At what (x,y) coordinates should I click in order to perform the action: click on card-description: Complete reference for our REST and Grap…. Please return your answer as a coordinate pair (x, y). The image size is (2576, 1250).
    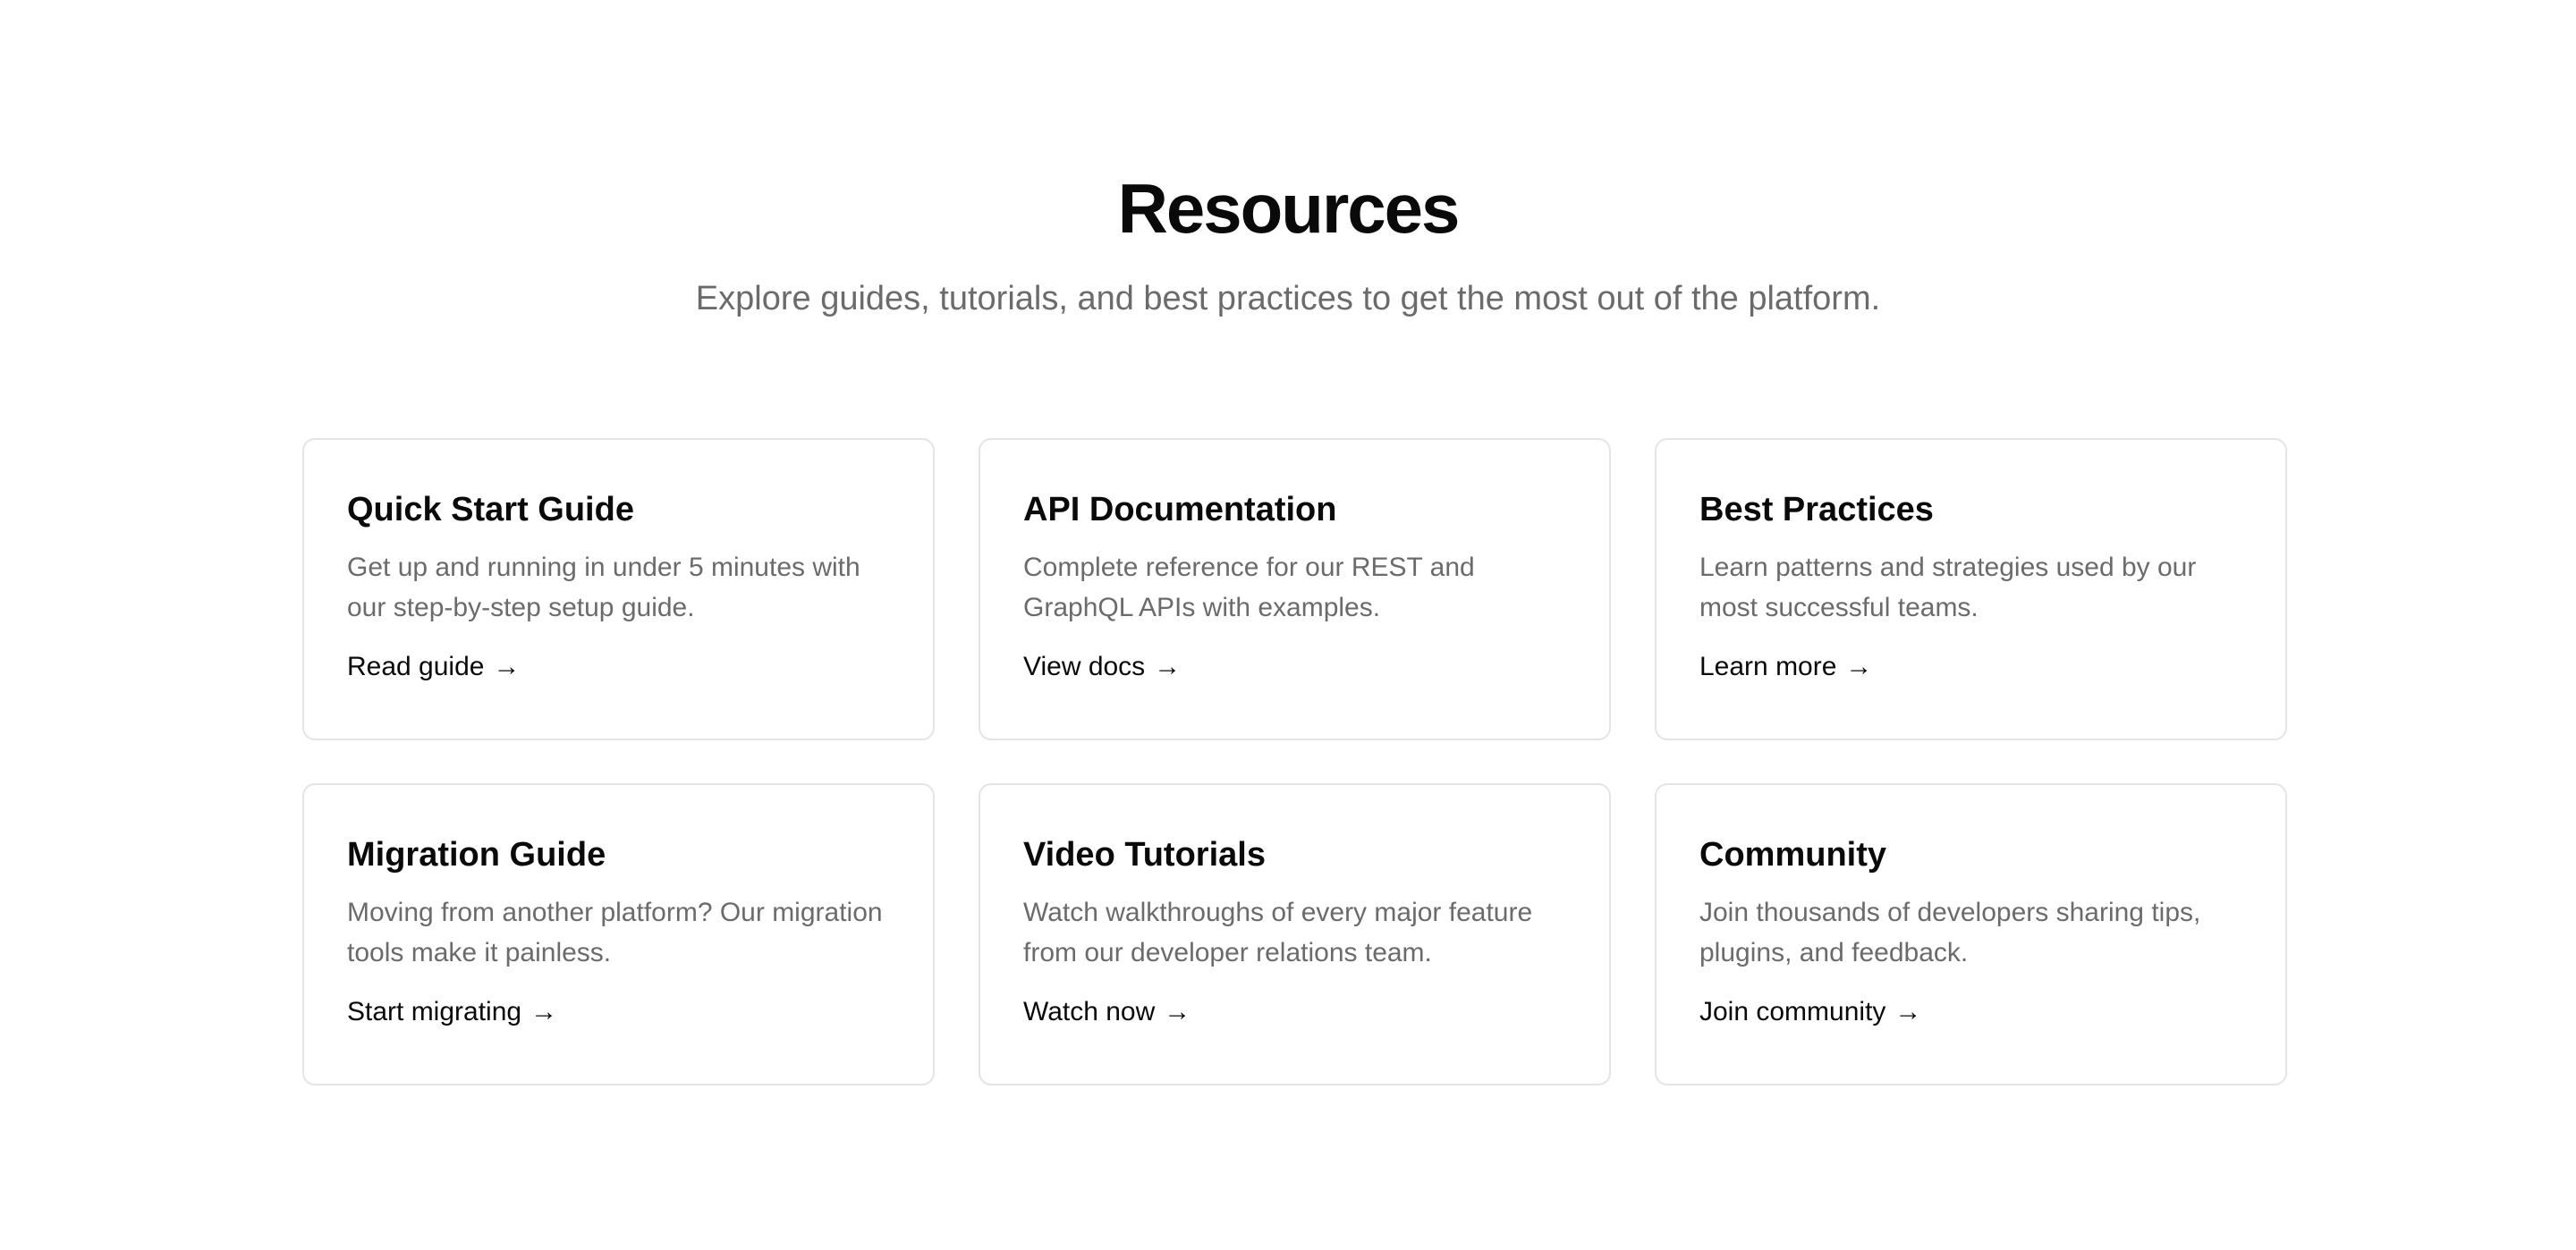
    Looking at the image, I should click on (1249, 588).